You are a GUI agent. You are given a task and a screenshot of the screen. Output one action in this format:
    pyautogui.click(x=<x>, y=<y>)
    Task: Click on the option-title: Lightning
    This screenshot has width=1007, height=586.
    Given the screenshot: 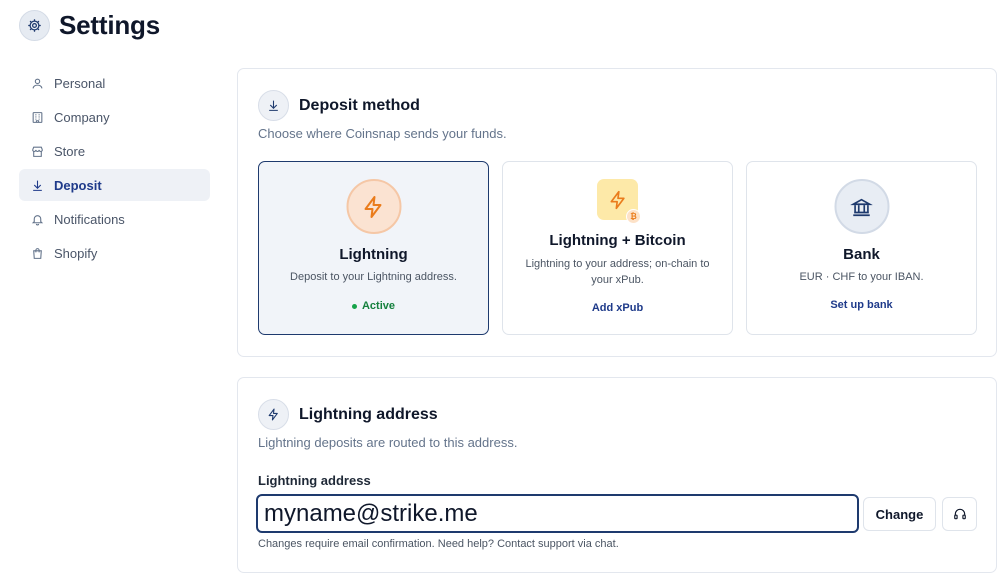 What is the action you would take?
    pyautogui.click(x=373, y=254)
    